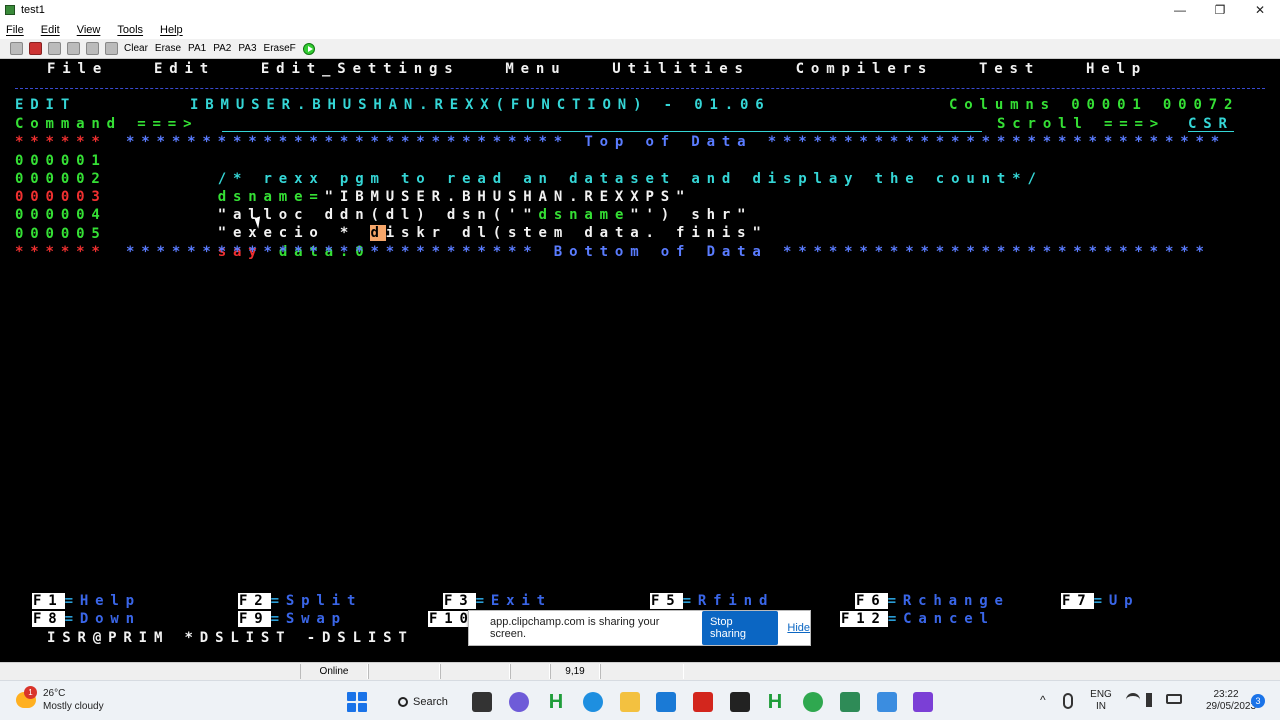 The width and height of the screenshot is (1280, 720). I want to click on line-number: 000004, so click(61, 215).